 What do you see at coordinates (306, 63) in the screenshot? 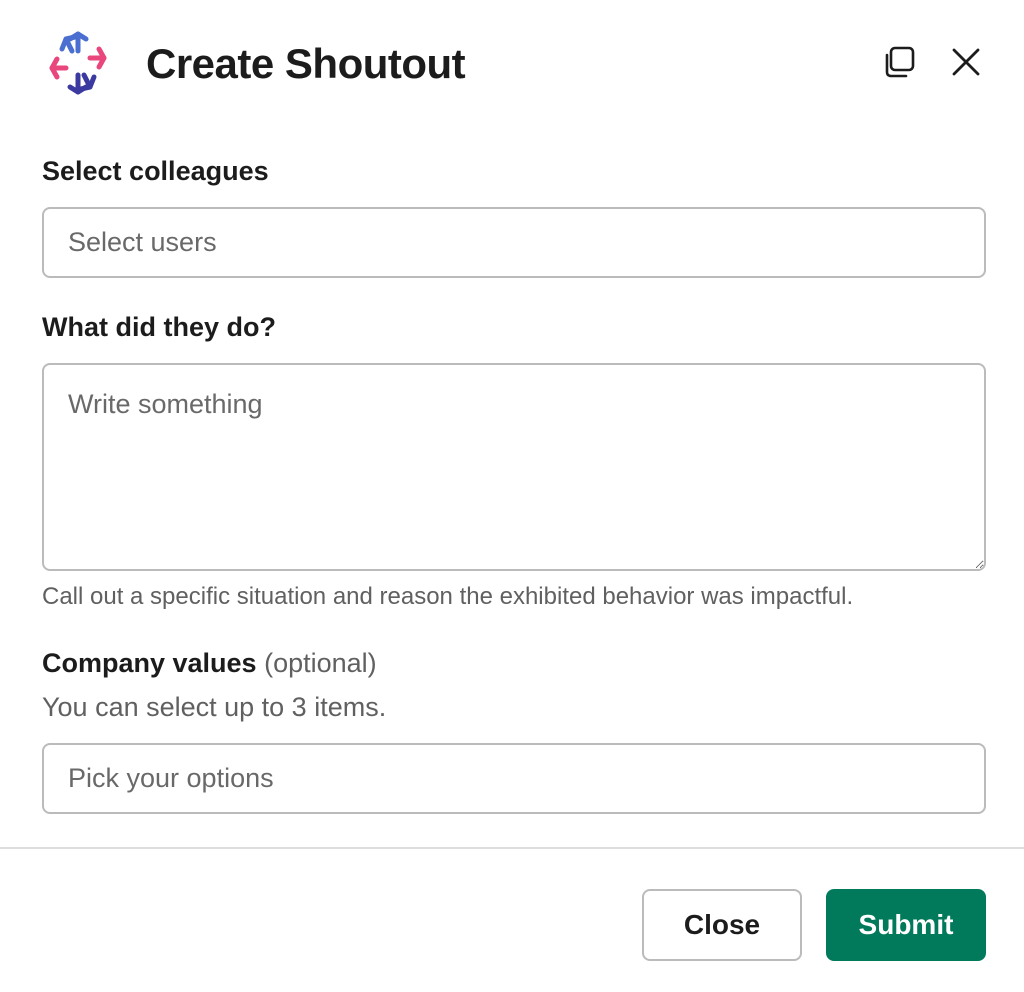
I see `modal-title: Create Shoutout` at bounding box center [306, 63].